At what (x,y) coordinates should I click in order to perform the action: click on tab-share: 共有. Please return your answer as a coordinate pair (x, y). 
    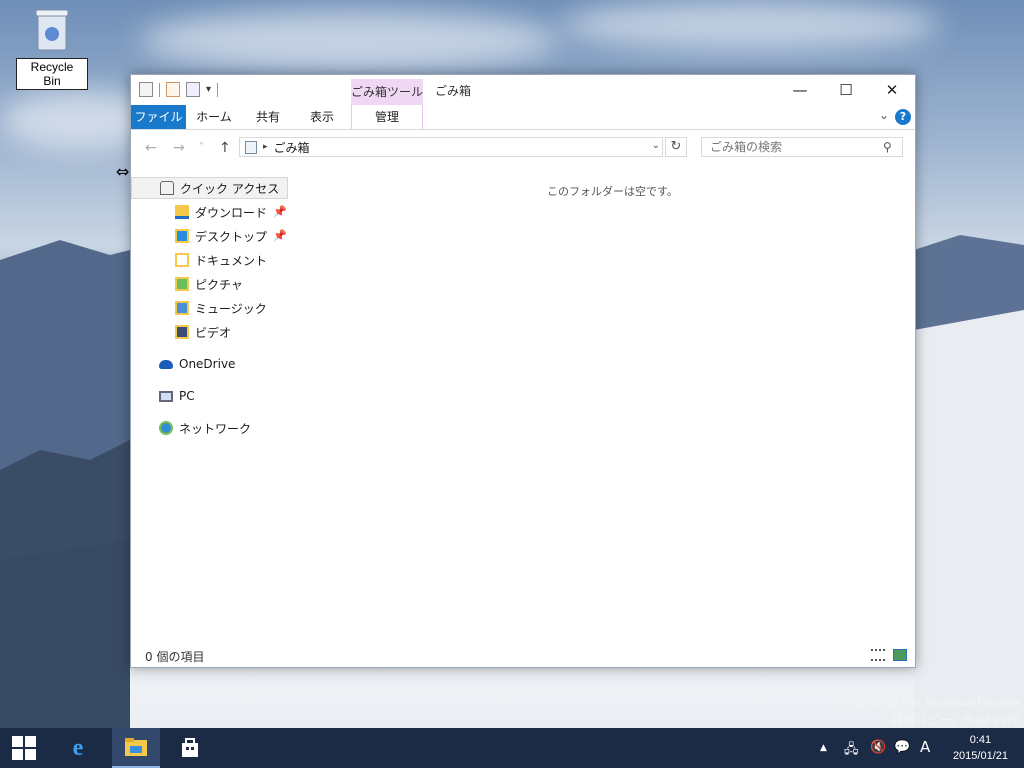
    Looking at the image, I should click on (268, 117).